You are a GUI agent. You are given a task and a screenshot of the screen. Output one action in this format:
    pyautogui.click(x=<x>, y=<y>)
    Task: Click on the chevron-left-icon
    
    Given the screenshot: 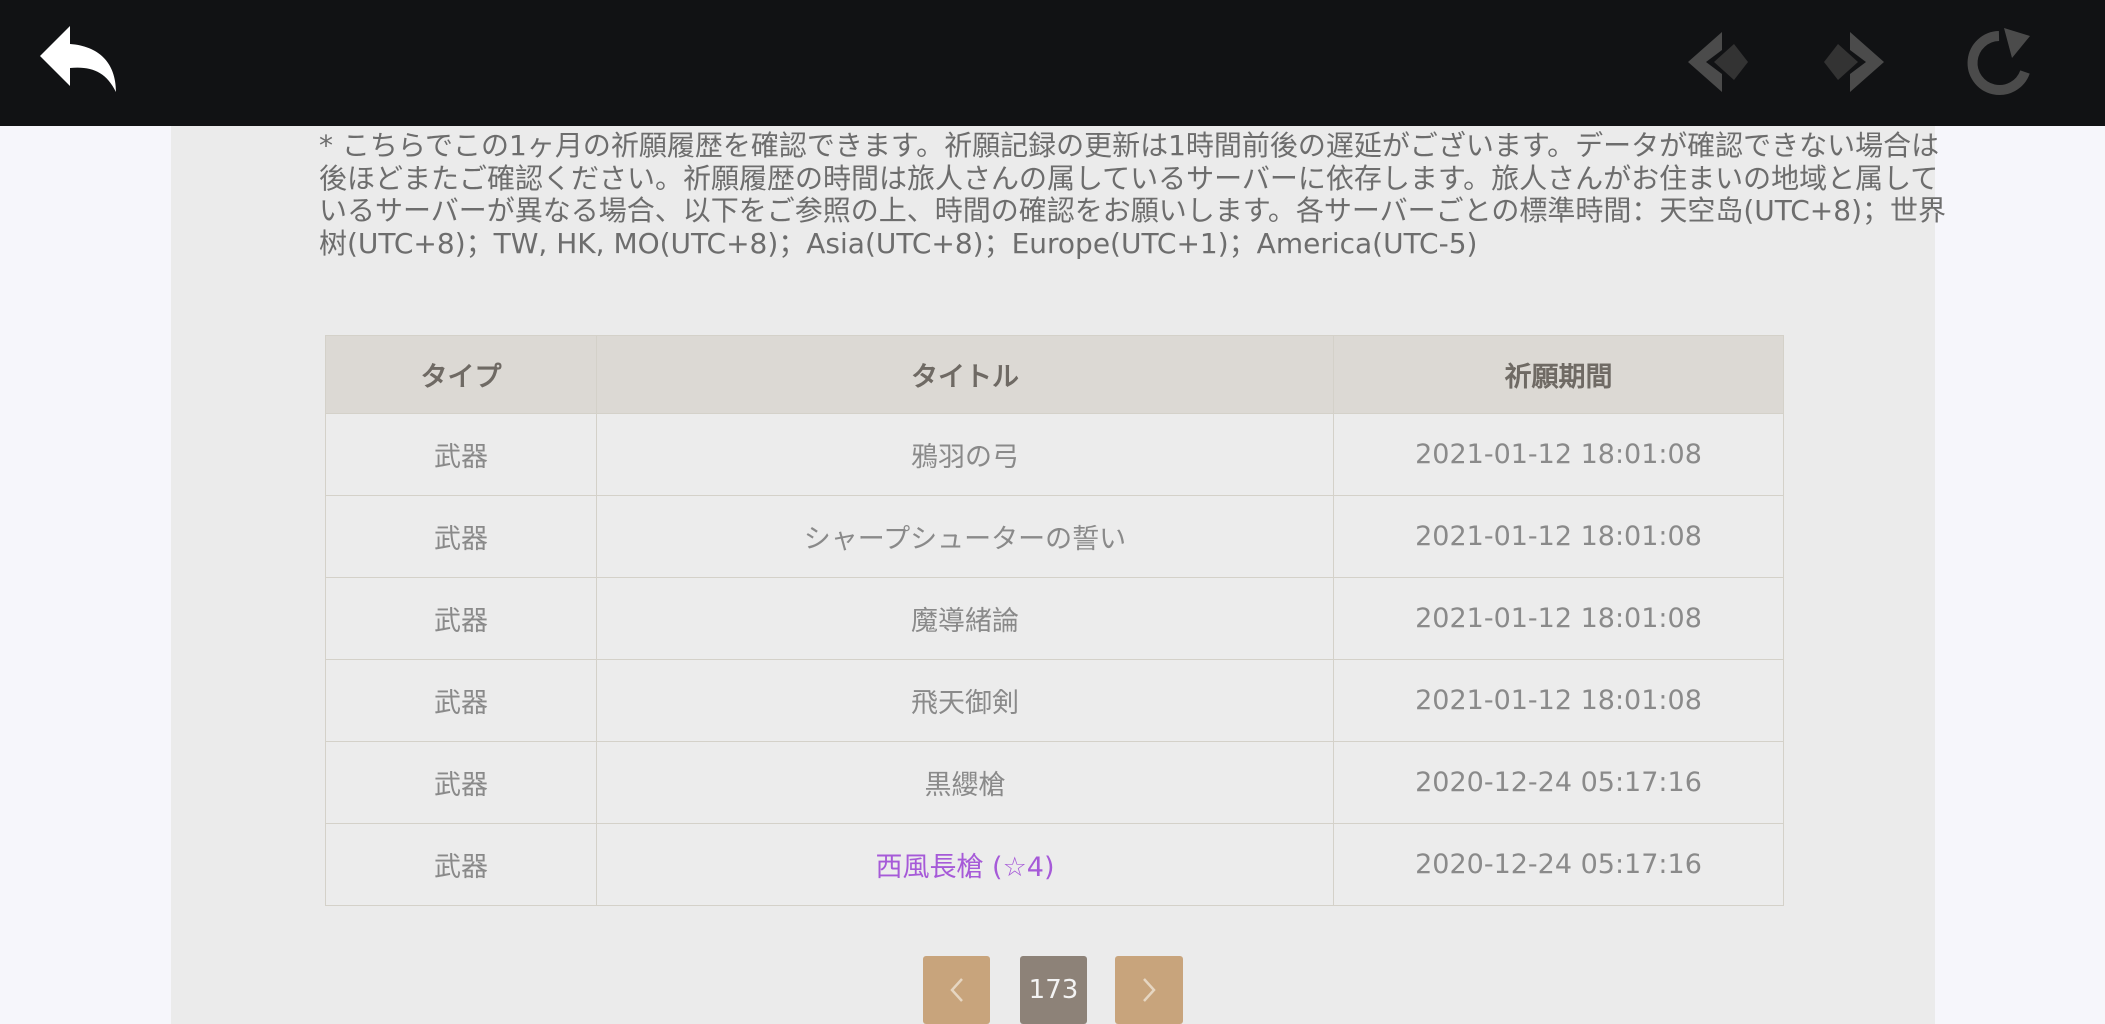 What is the action you would take?
    pyautogui.click(x=956, y=990)
    